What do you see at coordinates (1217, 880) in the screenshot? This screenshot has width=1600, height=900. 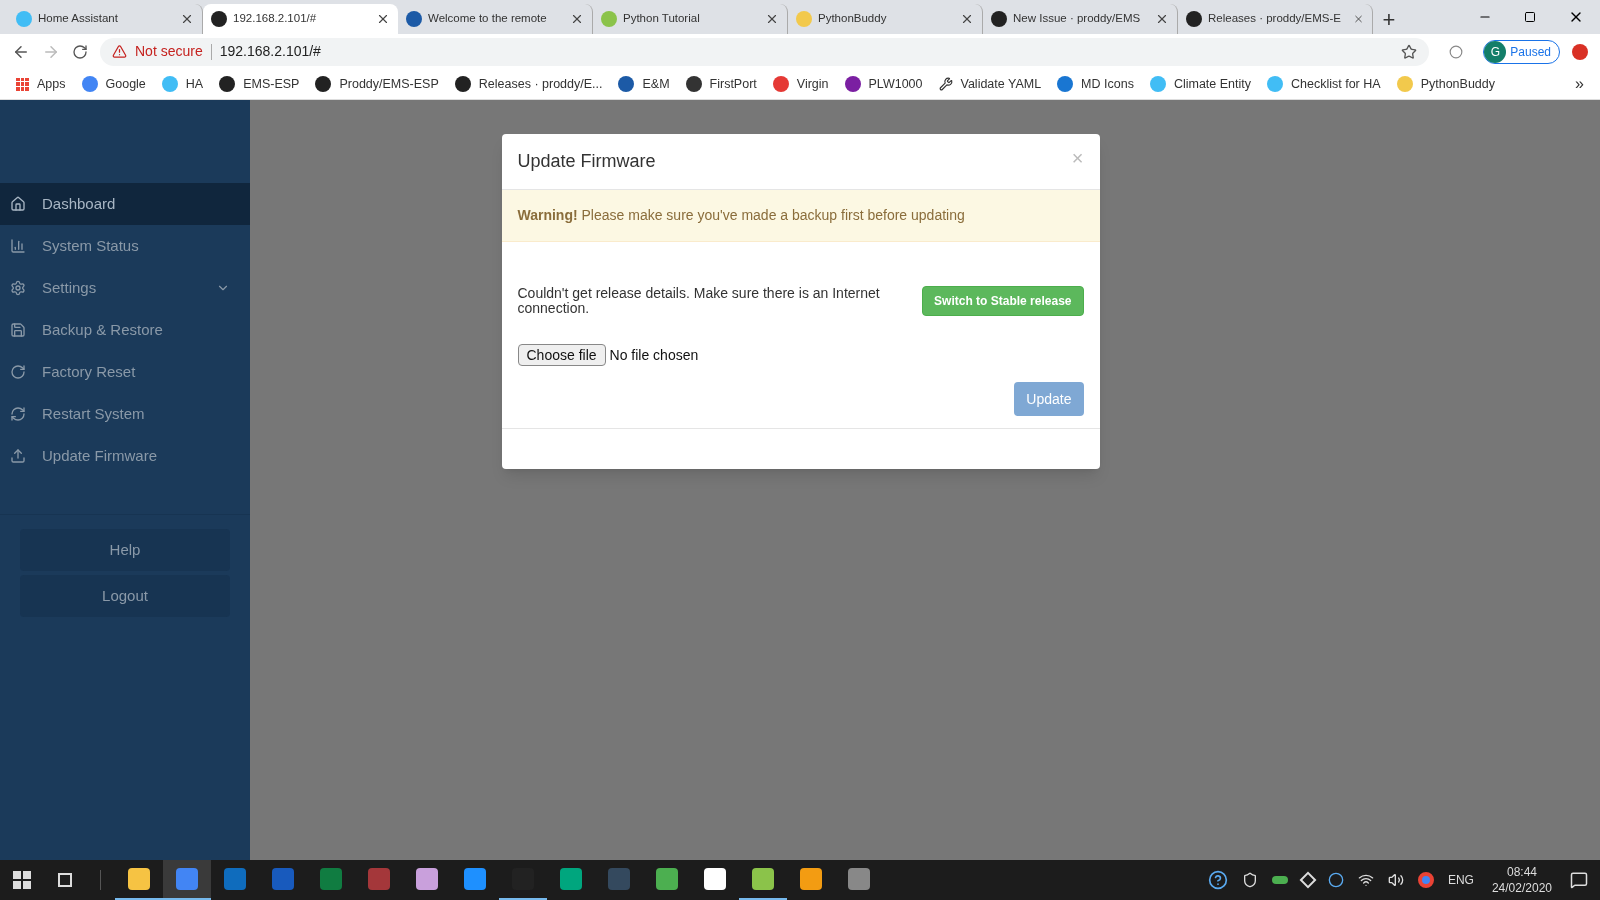 I see `help-icon` at bounding box center [1217, 880].